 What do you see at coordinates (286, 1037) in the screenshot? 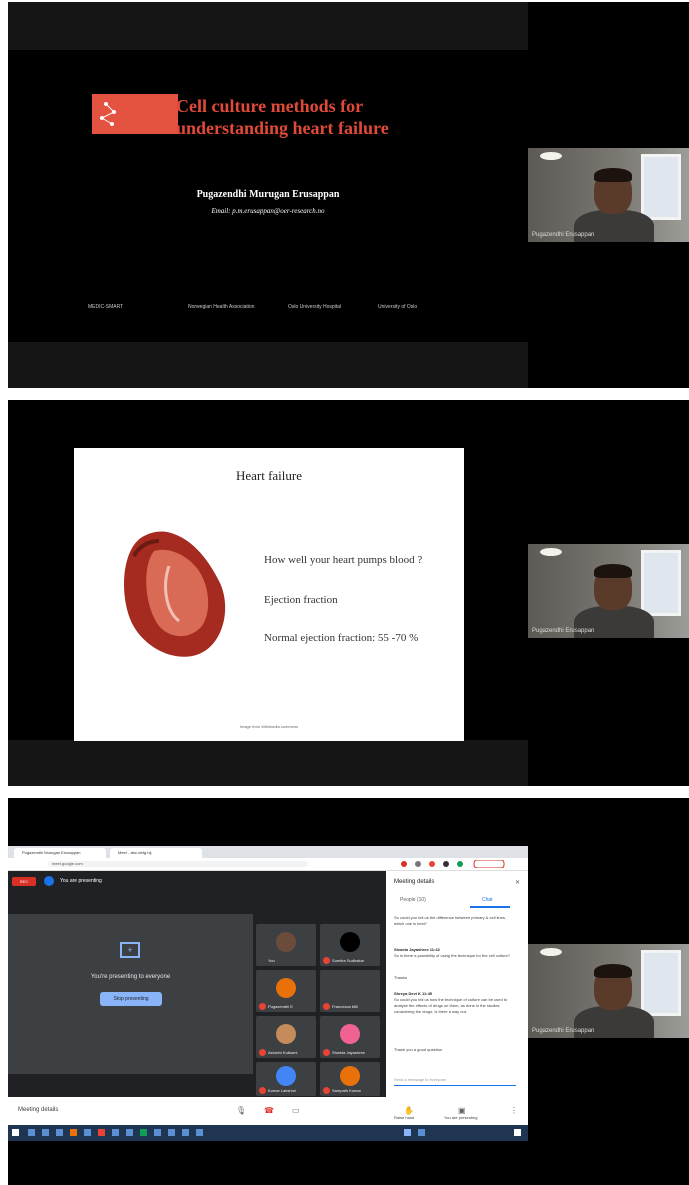
I see `participant-tile: Ashwini Kulkarni` at bounding box center [286, 1037].